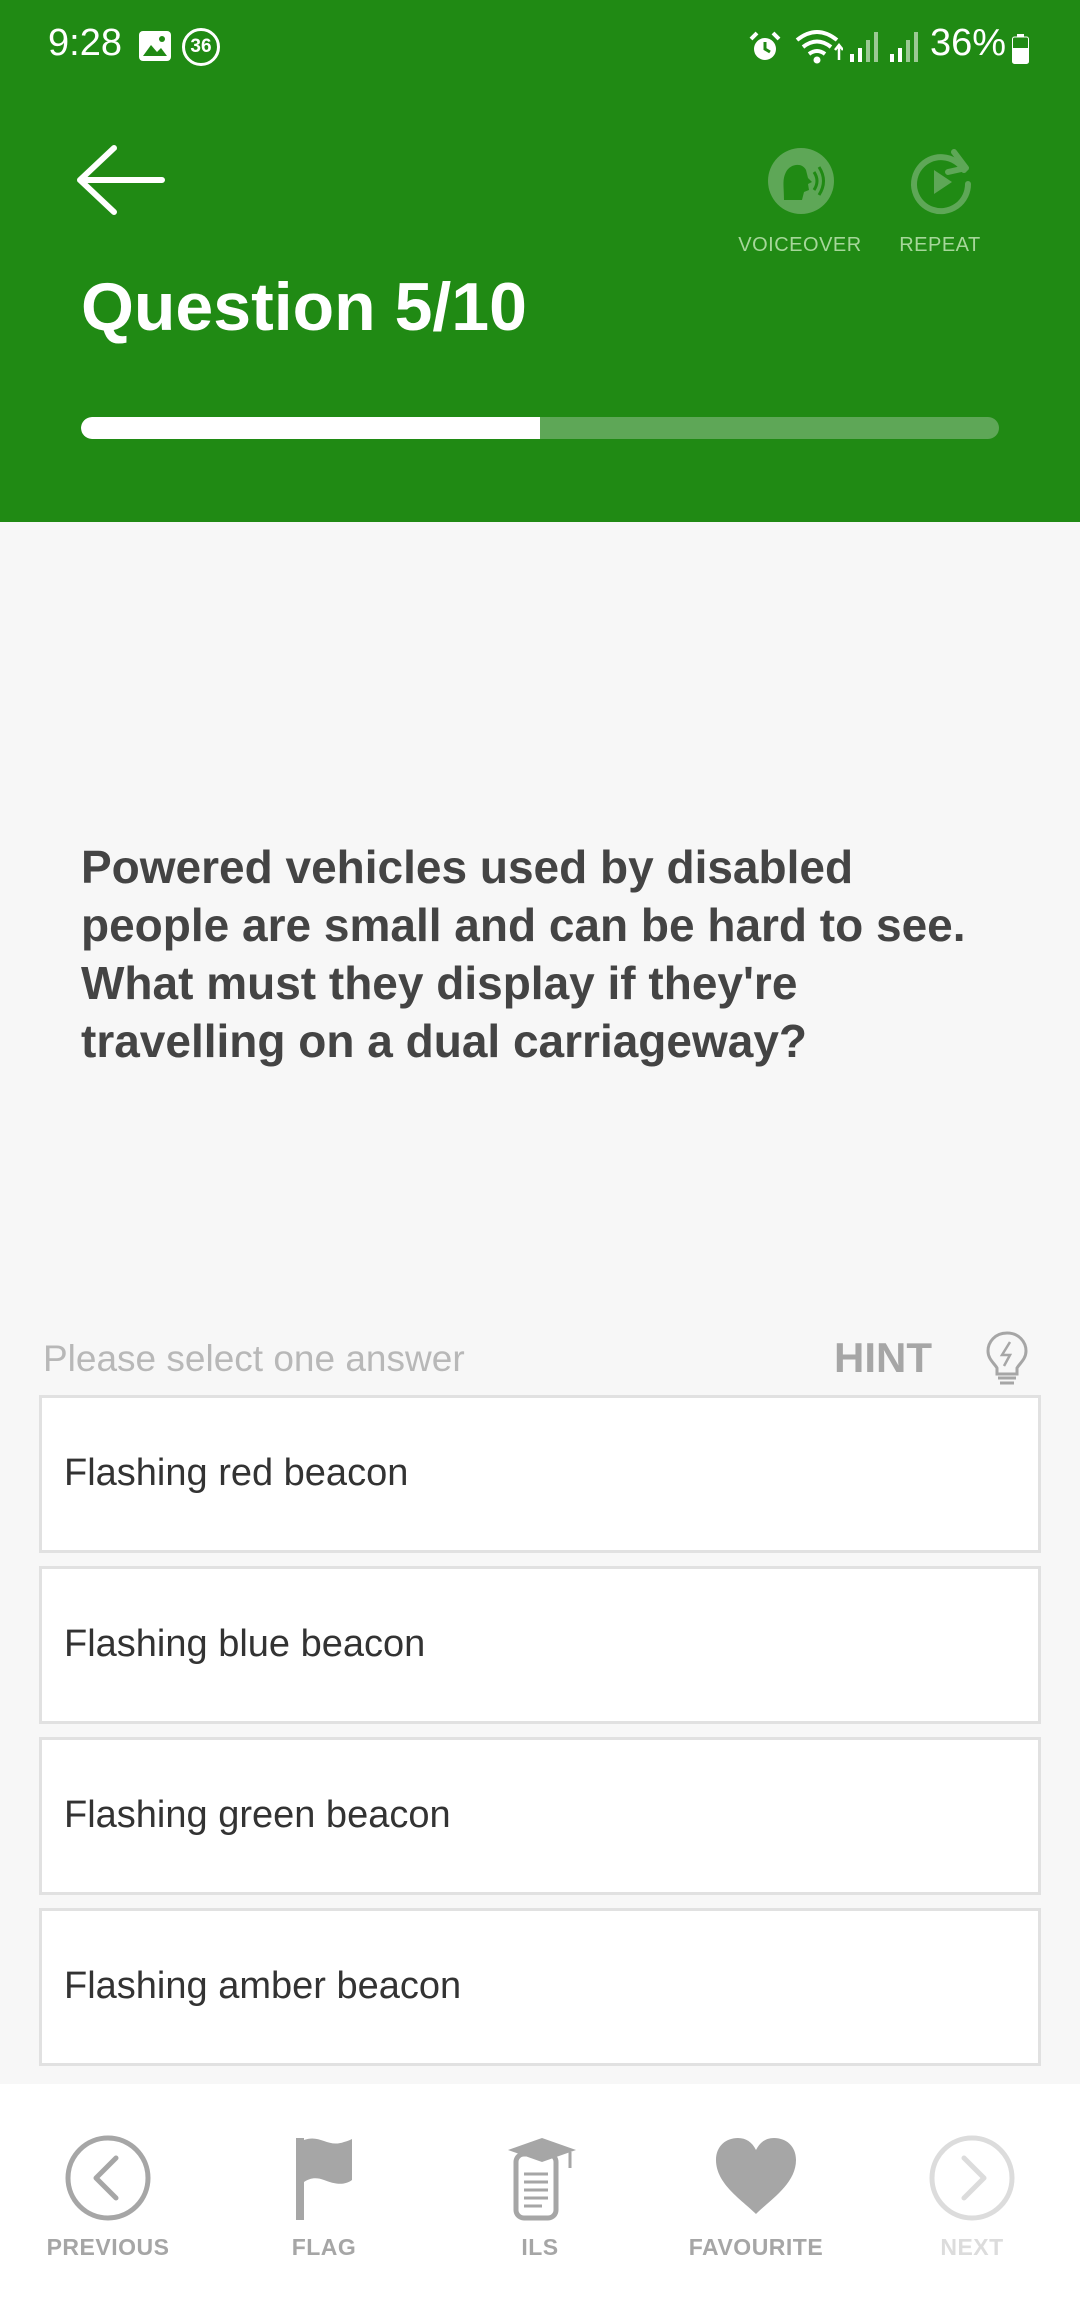 This screenshot has height=2316, width=1080. I want to click on next-button: NEXT, so click(972, 2209).